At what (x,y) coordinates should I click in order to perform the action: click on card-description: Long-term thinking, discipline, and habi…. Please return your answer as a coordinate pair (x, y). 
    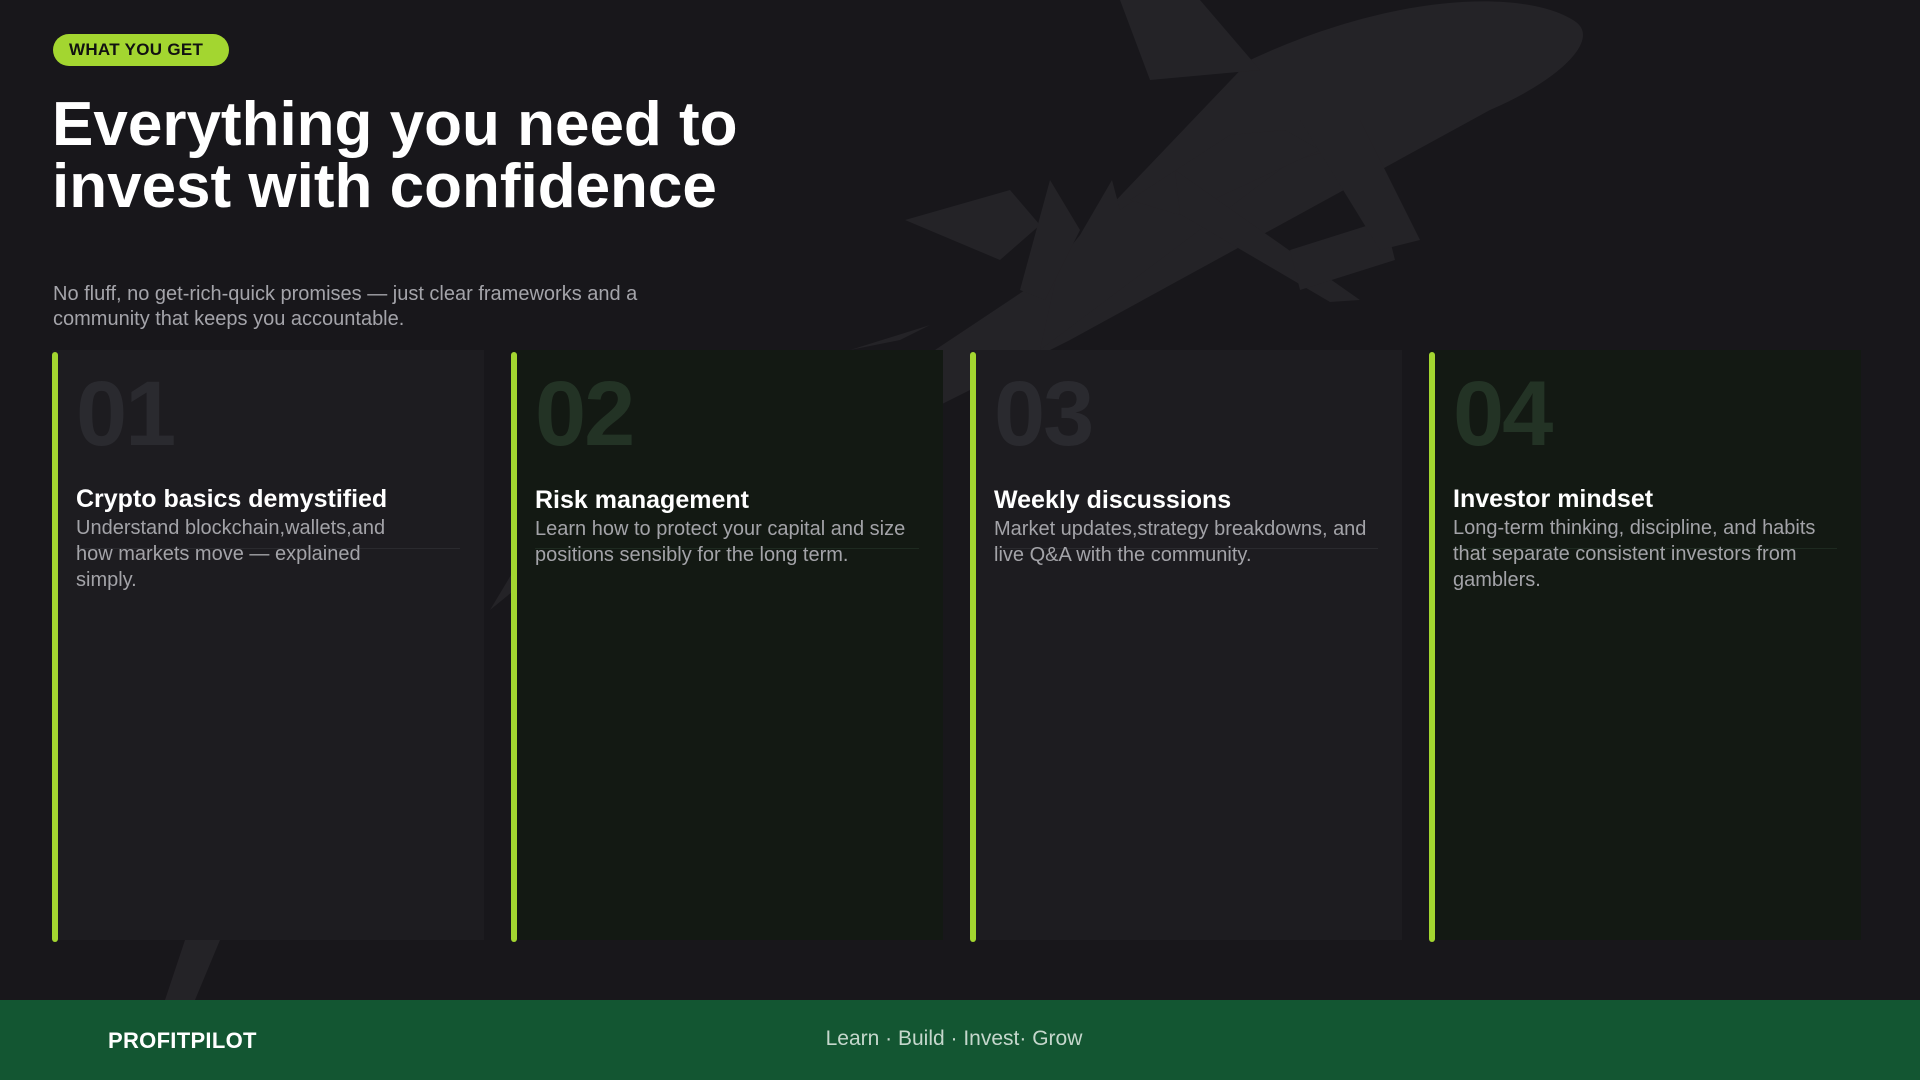
    Looking at the image, I should click on (1634, 554).